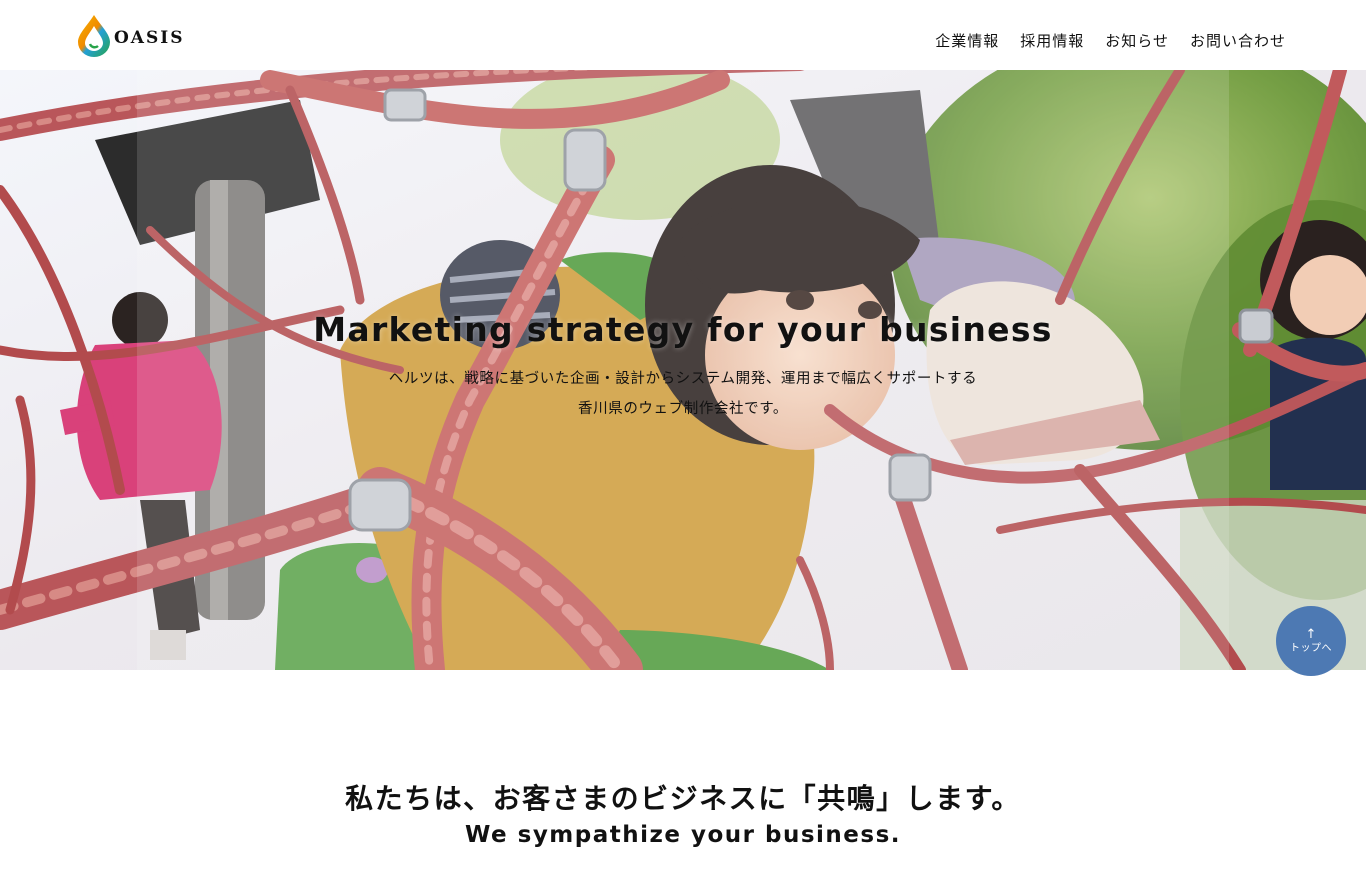  I want to click on back-to-top-button: ↑ トップへ, so click(1311, 641).